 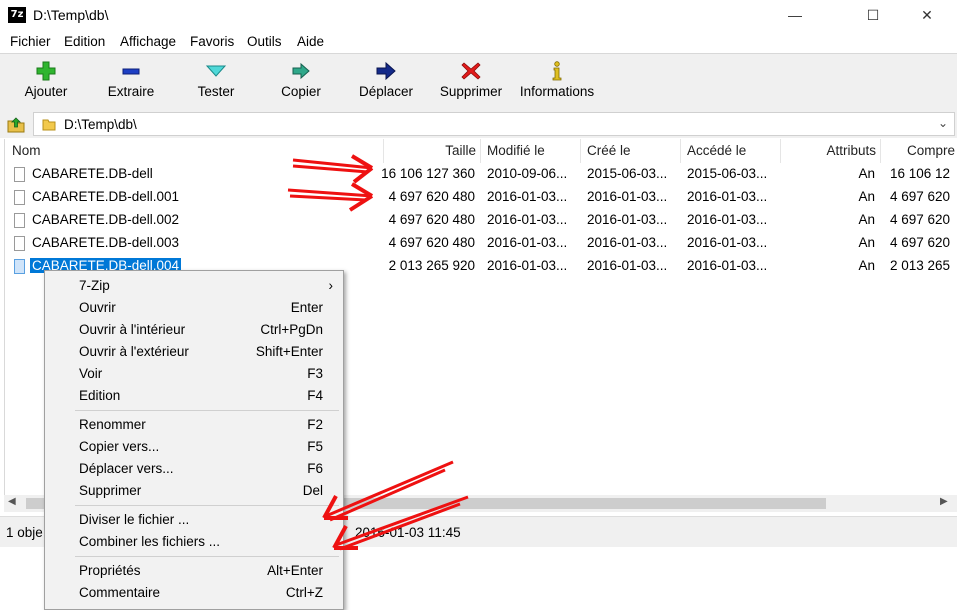 What do you see at coordinates (378, 352) in the screenshot?
I see `annotation-arrows` at bounding box center [378, 352].